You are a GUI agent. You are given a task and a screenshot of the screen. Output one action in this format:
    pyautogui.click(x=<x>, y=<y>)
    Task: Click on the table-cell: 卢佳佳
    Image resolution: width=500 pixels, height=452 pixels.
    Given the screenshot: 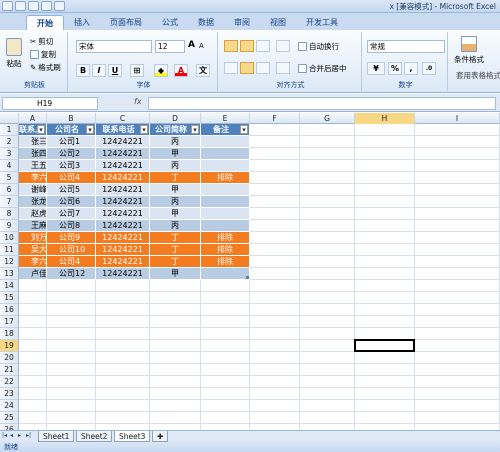 What is the action you would take?
    pyautogui.click(x=33, y=274)
    